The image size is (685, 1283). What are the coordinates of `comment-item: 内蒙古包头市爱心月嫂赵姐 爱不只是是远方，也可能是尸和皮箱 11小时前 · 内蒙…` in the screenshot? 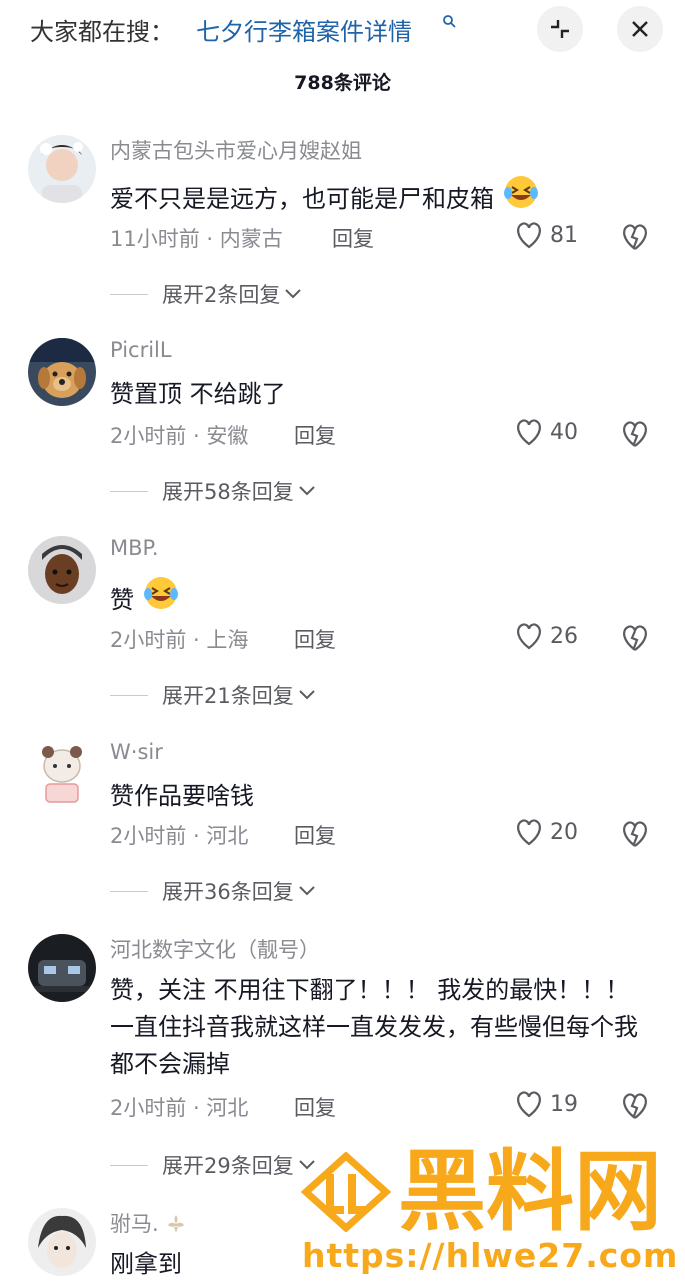 It's located at (342, 225).